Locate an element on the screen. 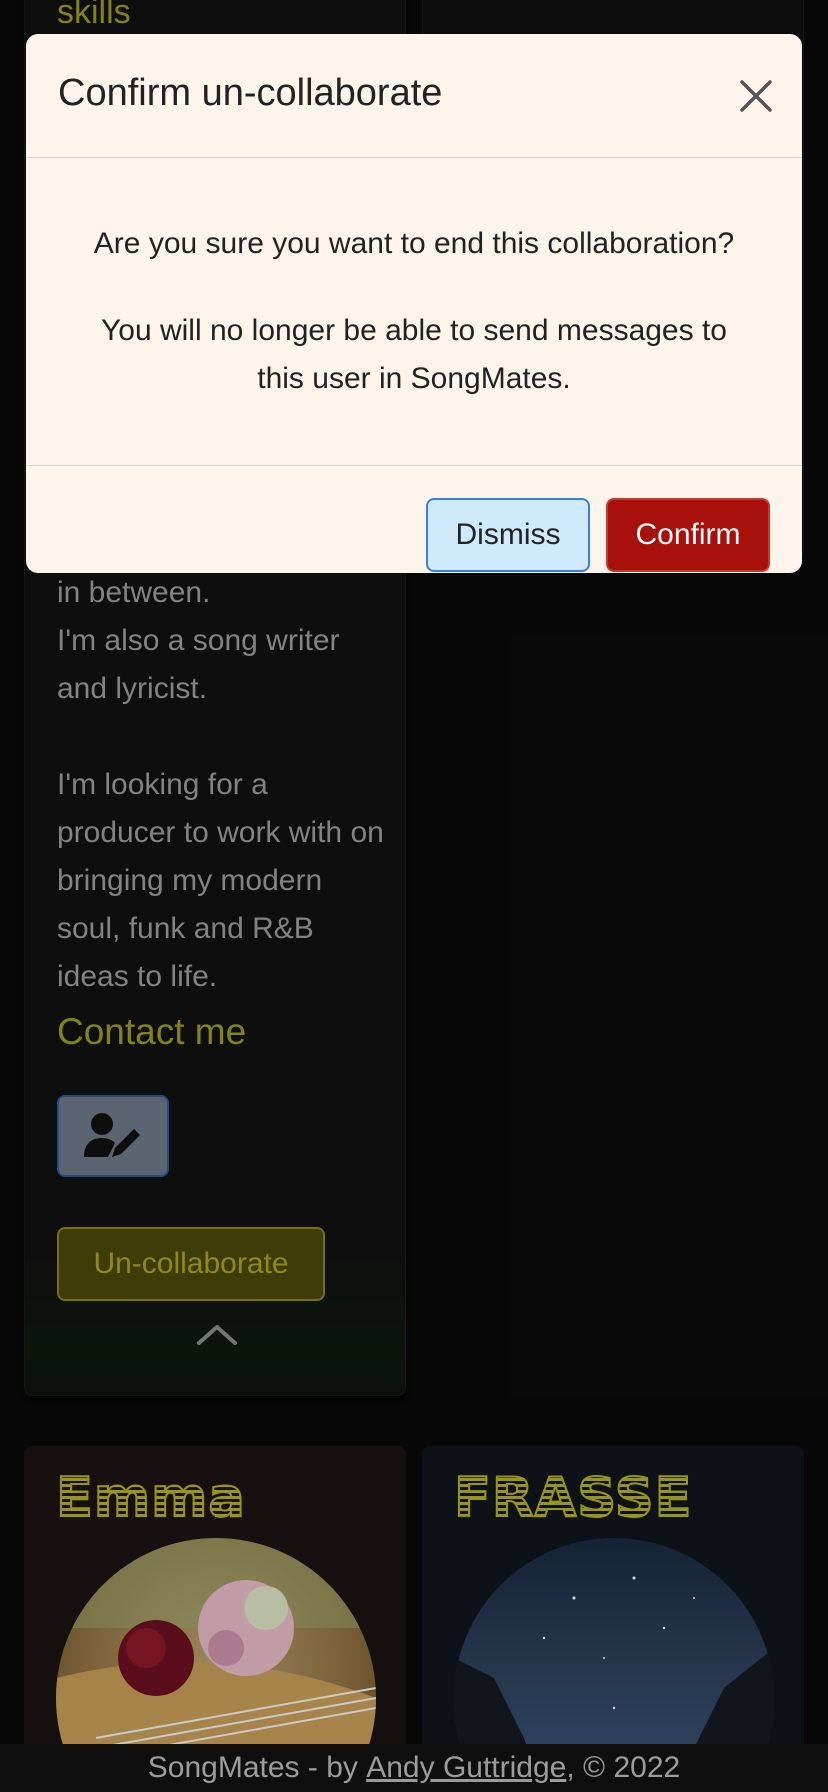 This screenshot has height=1792, width=828. modal-header: Confirm un-collaborate is located at coordinates (414, 96).